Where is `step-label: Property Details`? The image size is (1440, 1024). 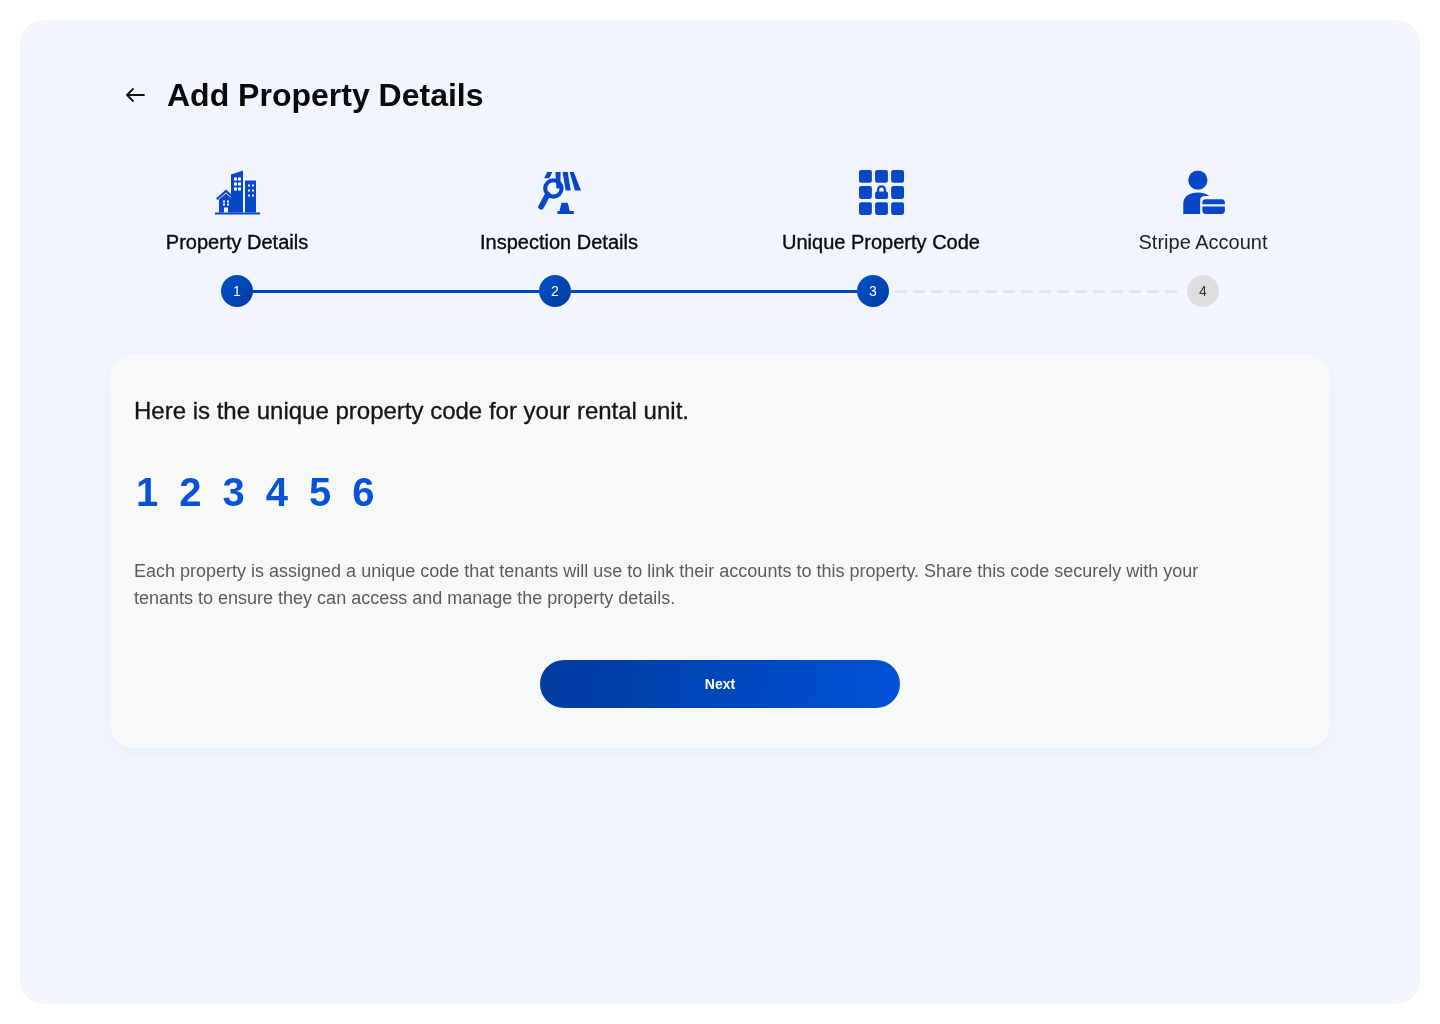
step-label: Property Details is located at coordinates (237, 242).